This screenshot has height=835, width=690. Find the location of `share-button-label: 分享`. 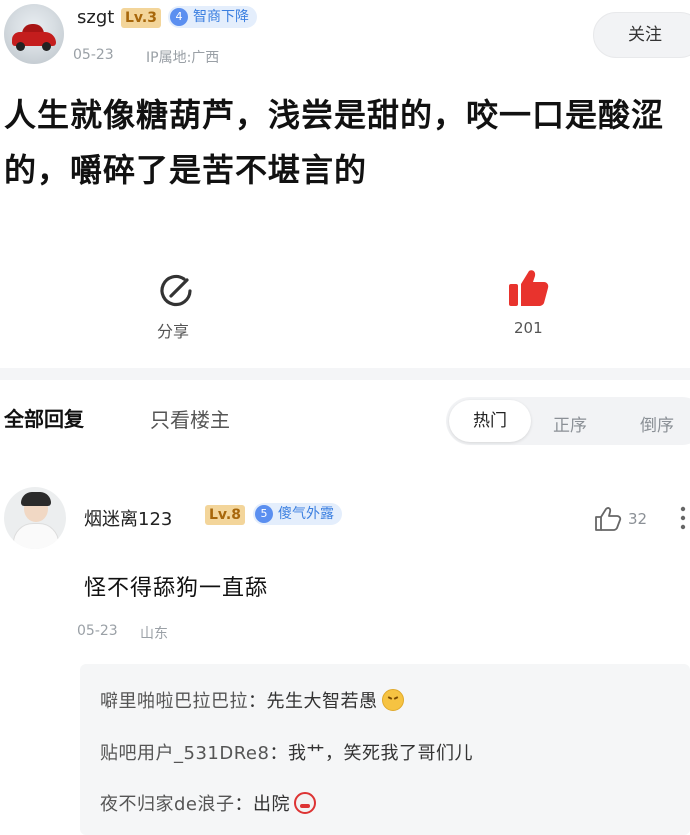

share-button-label: 分享 is located at coordinates (173, 330).